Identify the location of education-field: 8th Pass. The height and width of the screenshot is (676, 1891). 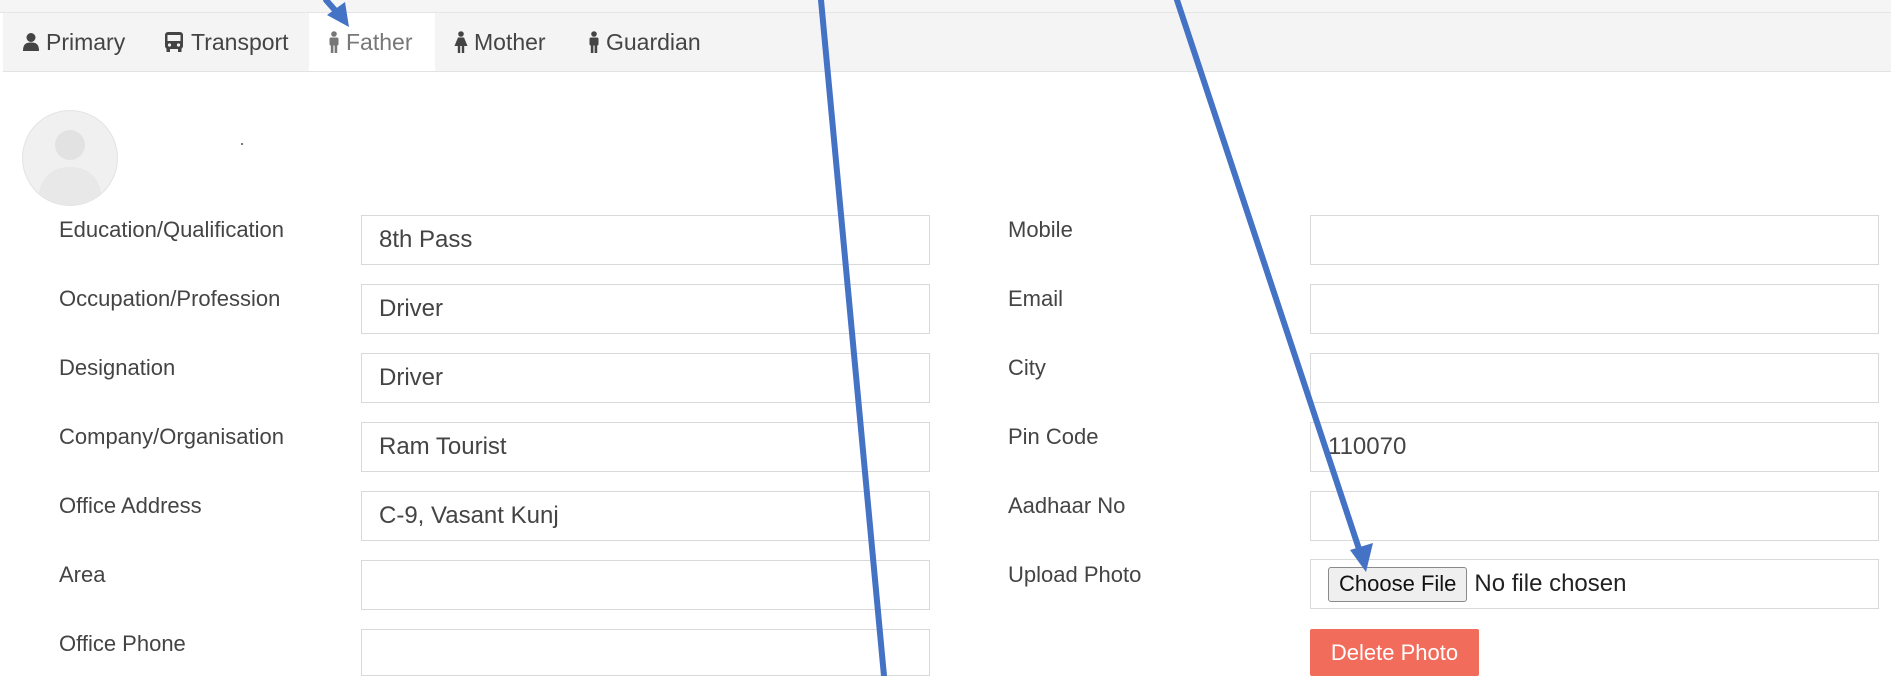
(645, 240).